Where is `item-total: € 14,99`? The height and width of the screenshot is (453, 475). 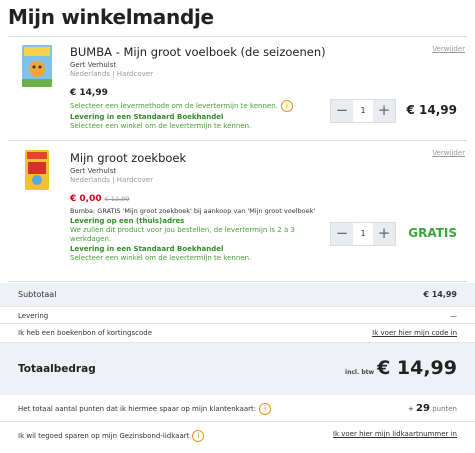
item-total: € 14,99 is located at coordinates (431, 110).